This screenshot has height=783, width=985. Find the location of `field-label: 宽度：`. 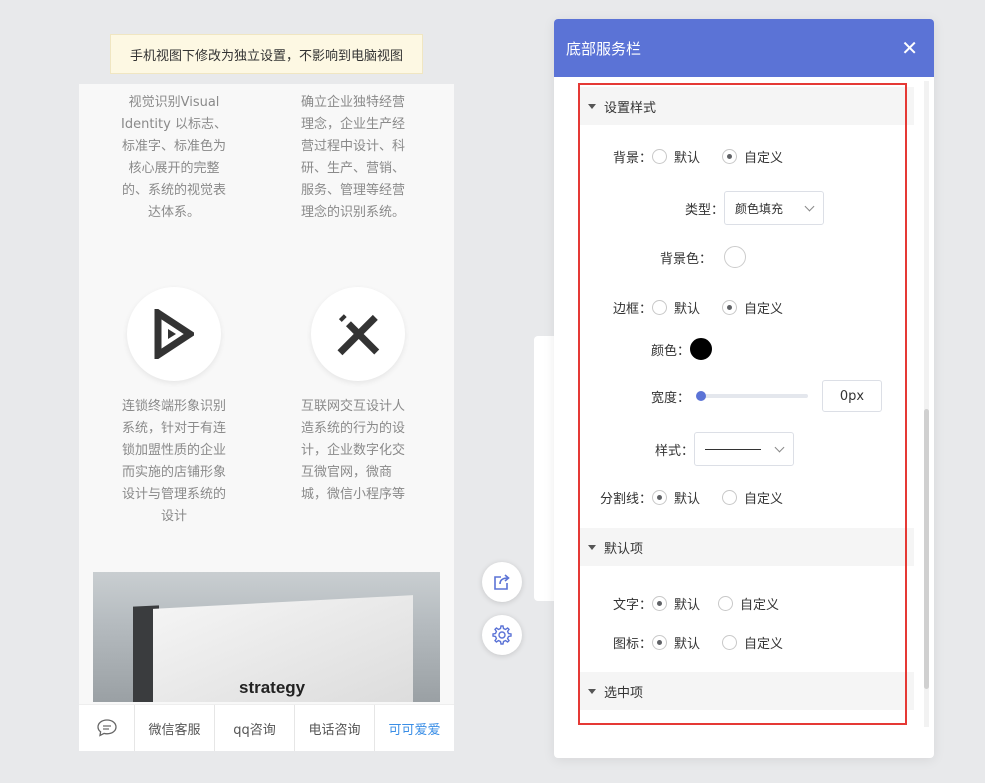

field-label: 宽度： is located at coordinates (670, 398).